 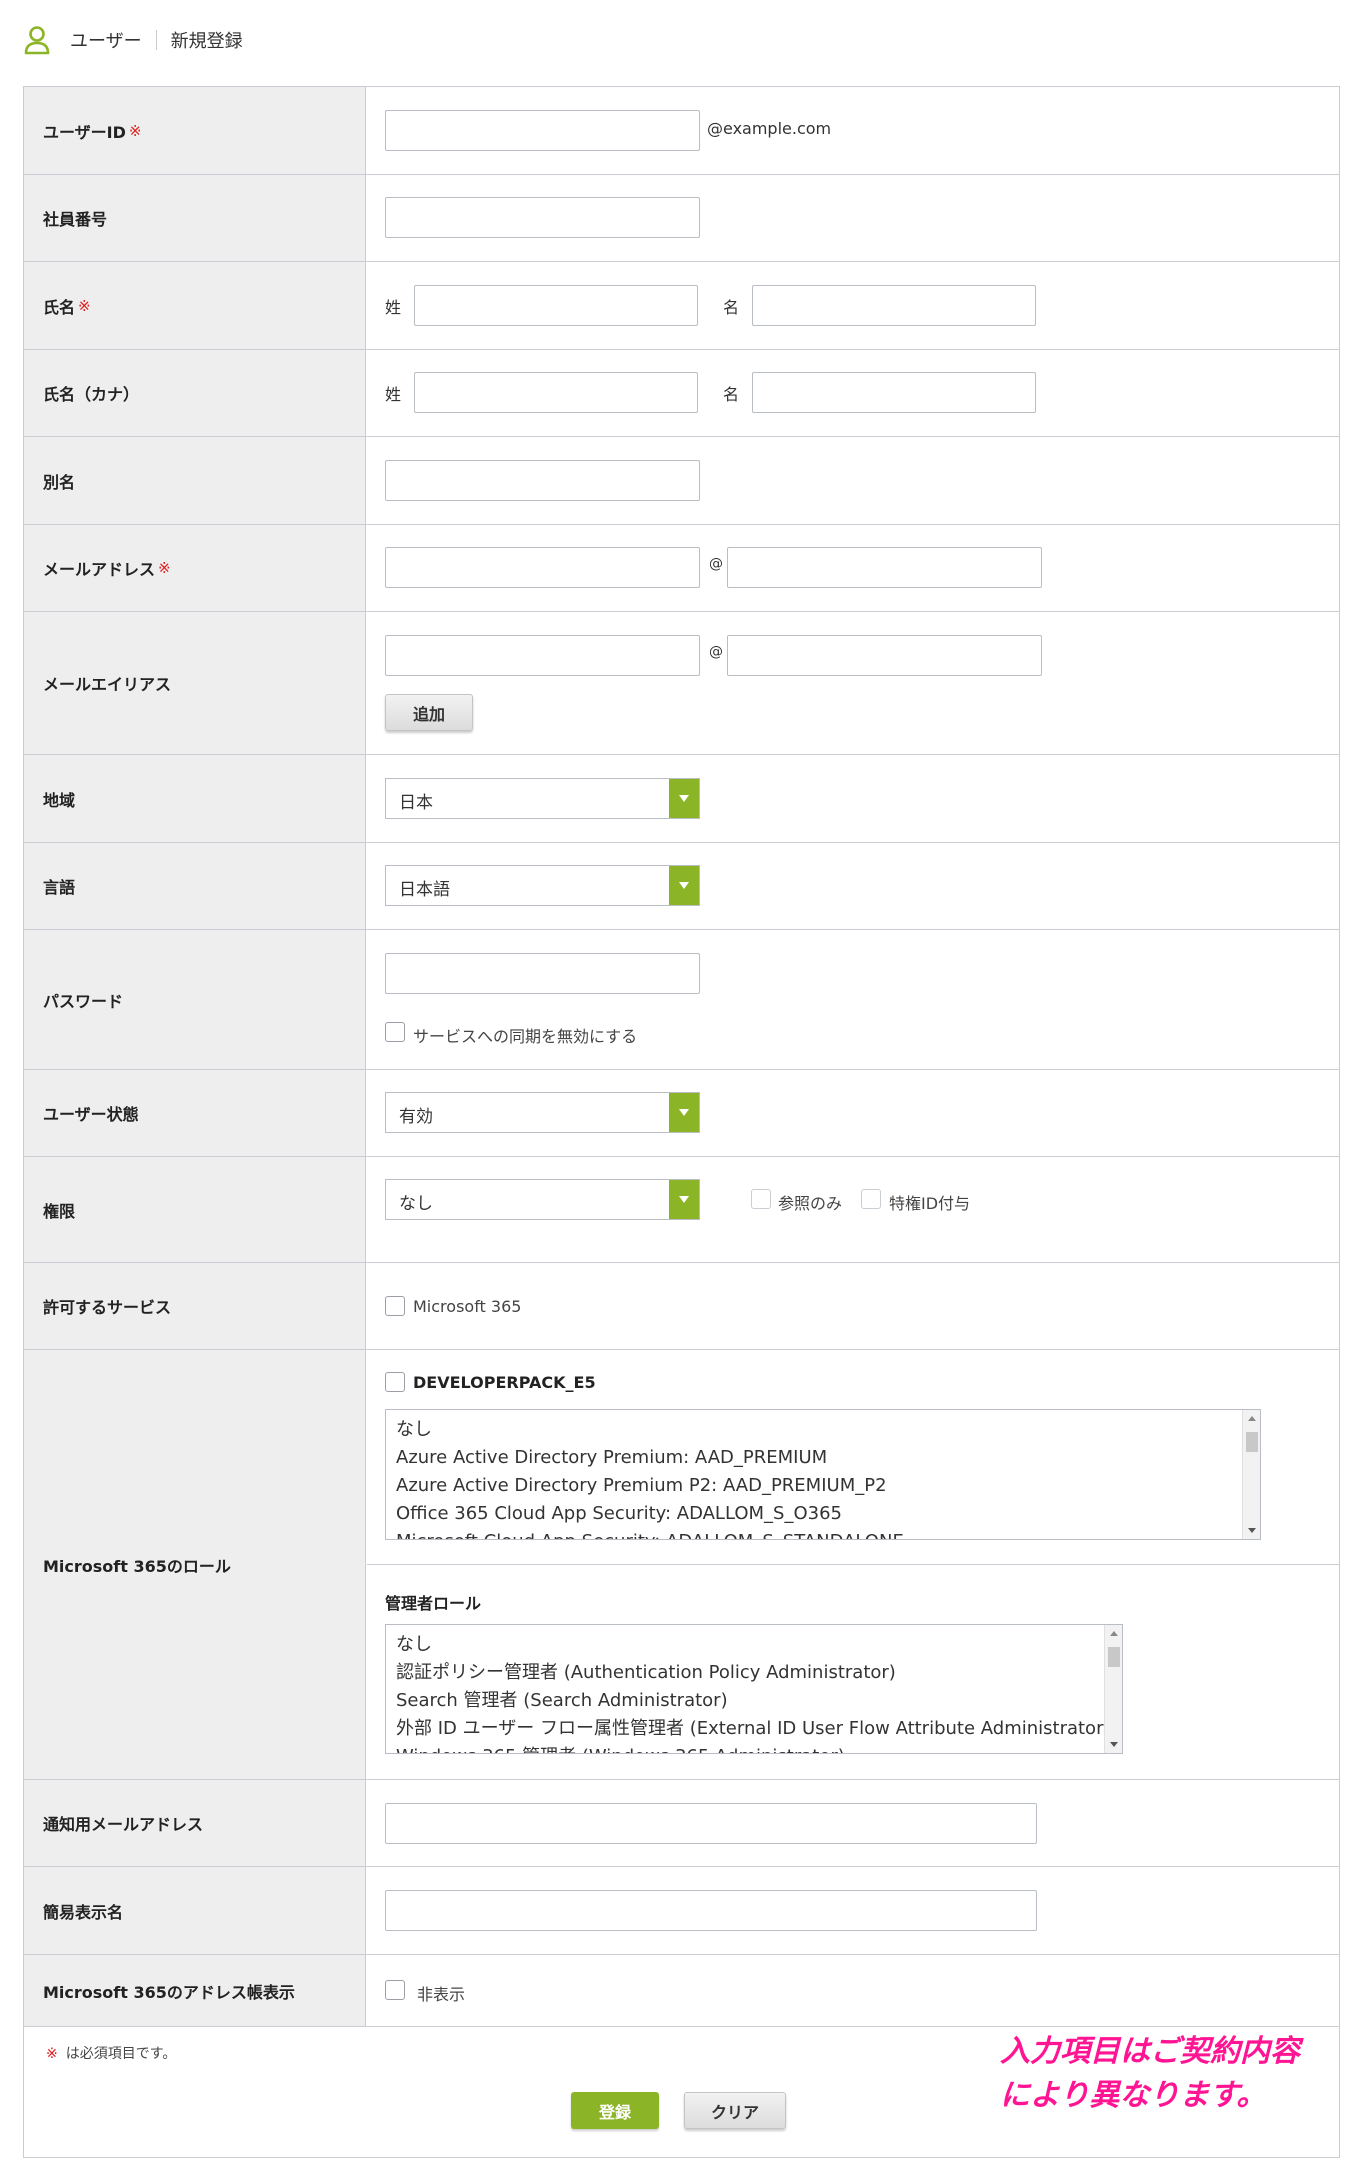 I want to click on divider, so click(x=853, y=1564).